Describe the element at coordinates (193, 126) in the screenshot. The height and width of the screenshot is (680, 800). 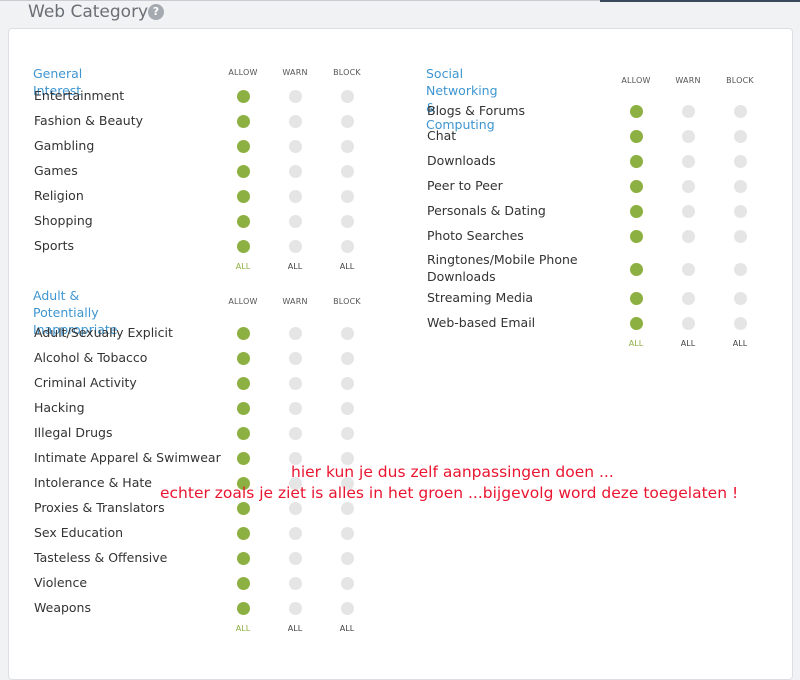
I see `category-row: Fashion & Beauty` at that location.